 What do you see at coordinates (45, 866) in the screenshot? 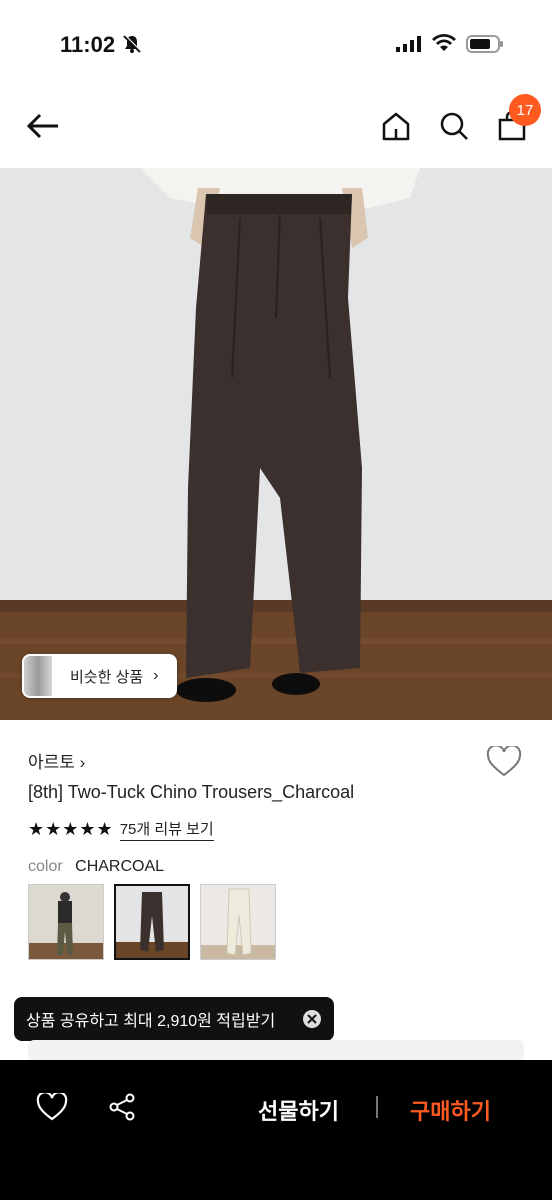
I see `color-label: color` at bounding box center [45, 866].